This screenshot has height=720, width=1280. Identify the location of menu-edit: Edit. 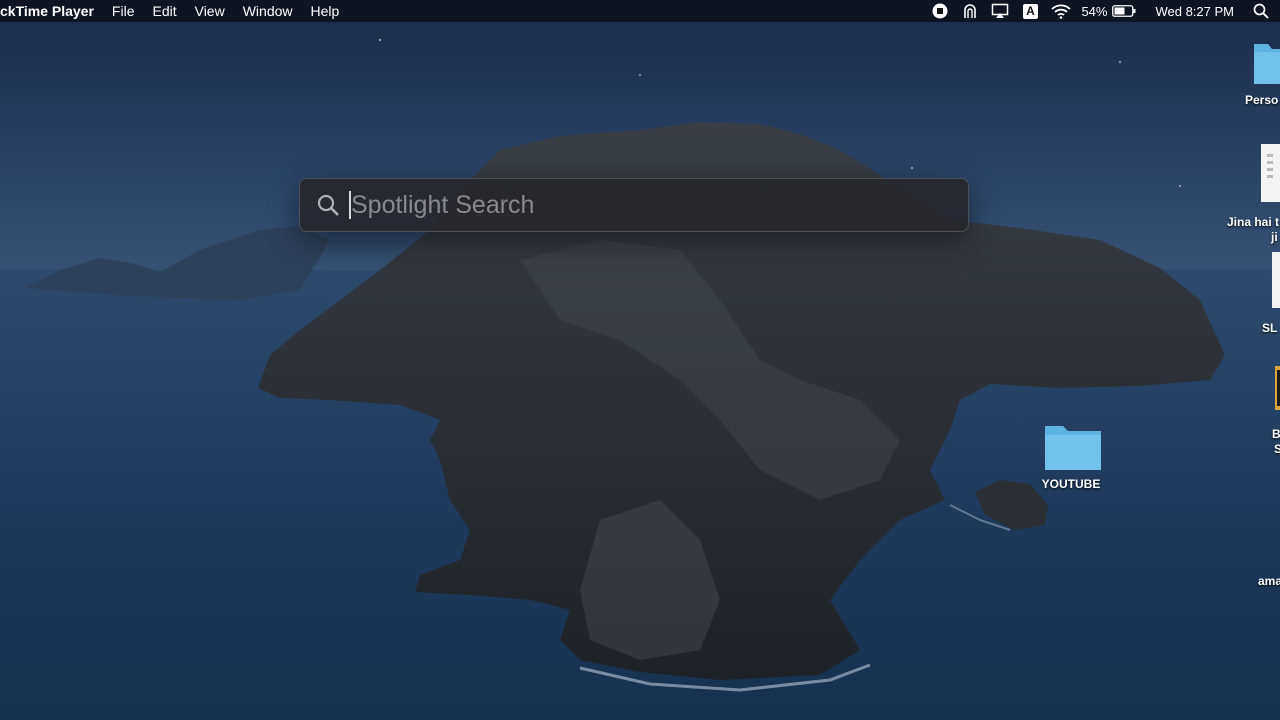
(164, 11).